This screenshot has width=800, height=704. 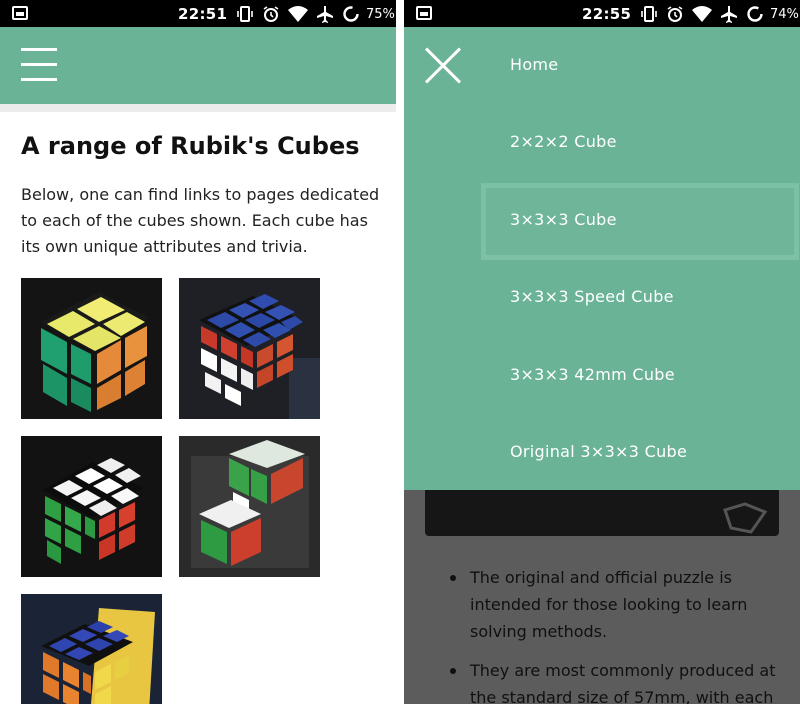 I want to click on nav-item-3x3x3-cube: 3×3×3 Cube, so click(x=563, y=219).